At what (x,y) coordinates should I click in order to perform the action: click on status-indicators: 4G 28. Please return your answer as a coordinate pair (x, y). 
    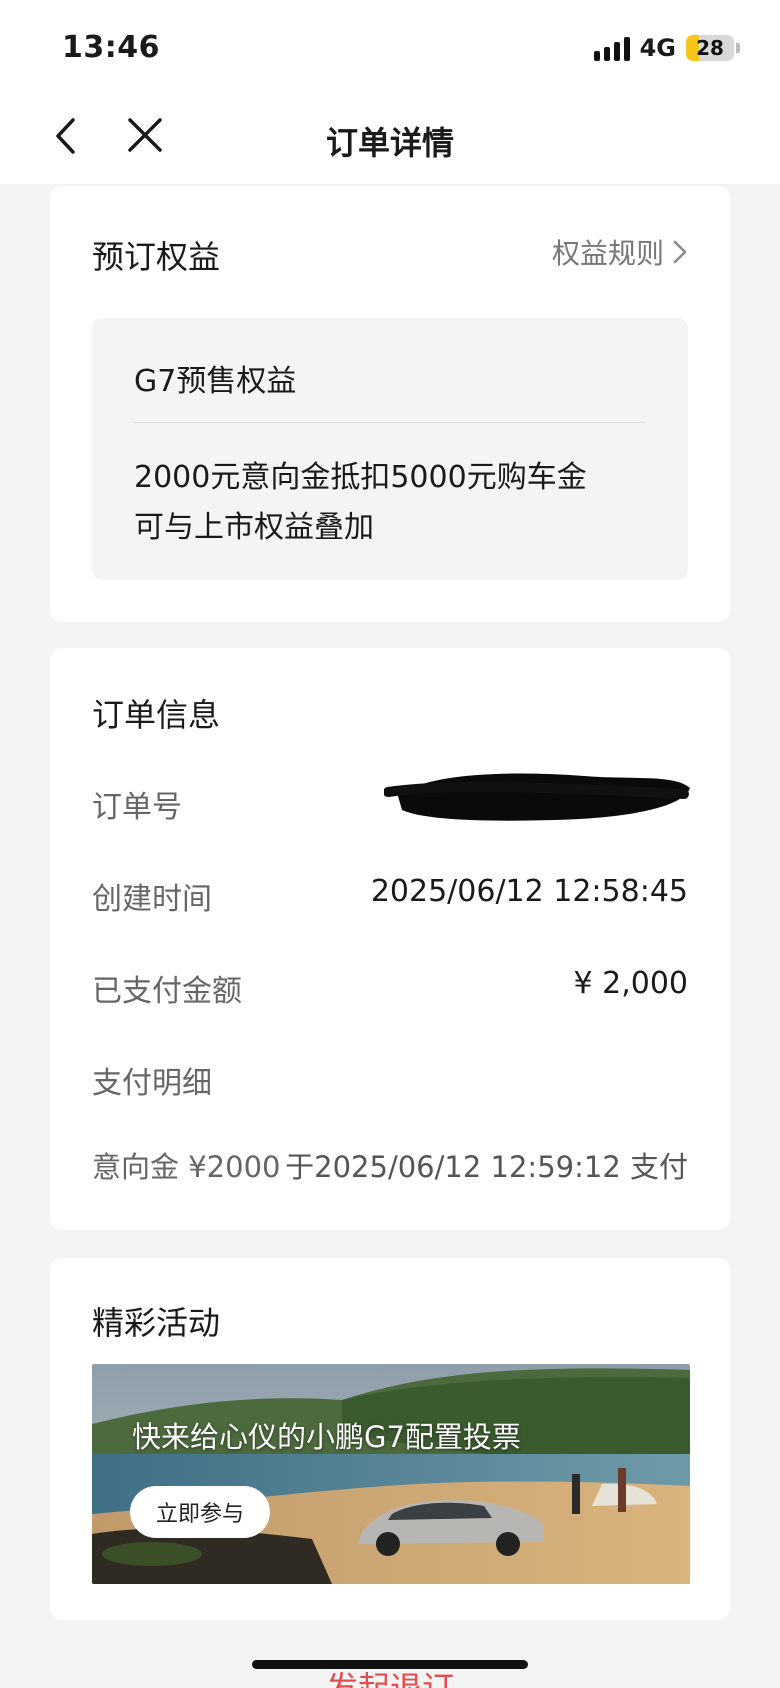
    Looking at the image, I should click on (666, 48).